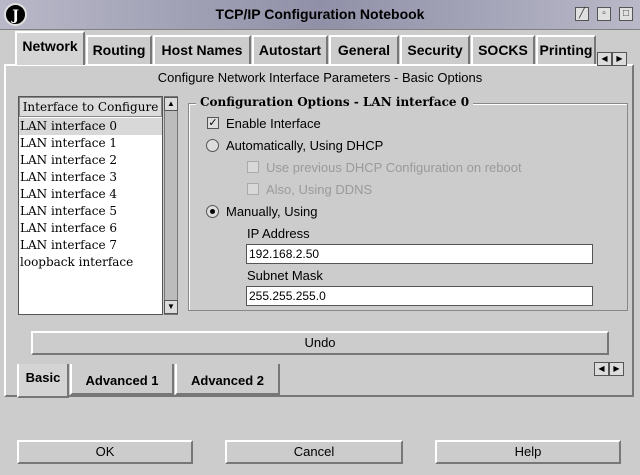 The image size is (640, 475). Describe the element at coordinates (90, 143) in the screenshot. I see `list-item: LAN interface 1` at that location.